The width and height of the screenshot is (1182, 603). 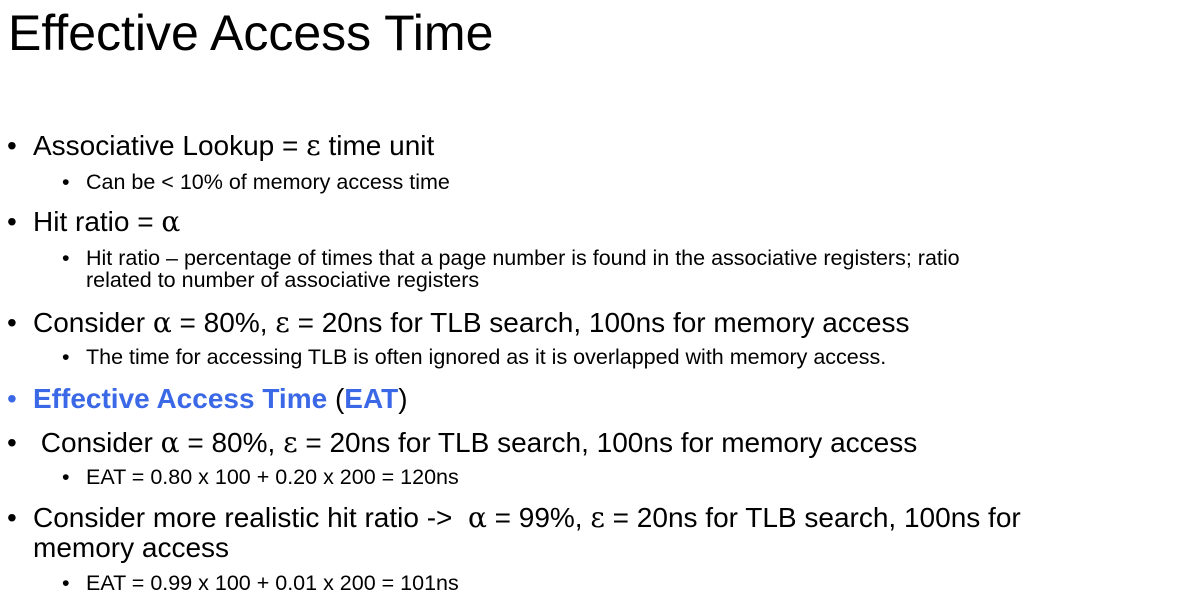 What do you see at coordinates (260, 478) in the screenshot?
I see `sub-bullet-eat-120: EAT = 0.80 x 100 + 0.20 x 200 = 120ns` at bounding box center [260, 478].